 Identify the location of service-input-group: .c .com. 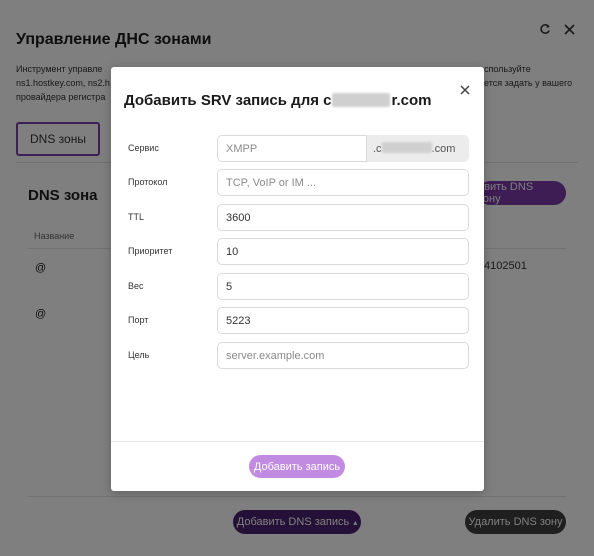
(343, 148).